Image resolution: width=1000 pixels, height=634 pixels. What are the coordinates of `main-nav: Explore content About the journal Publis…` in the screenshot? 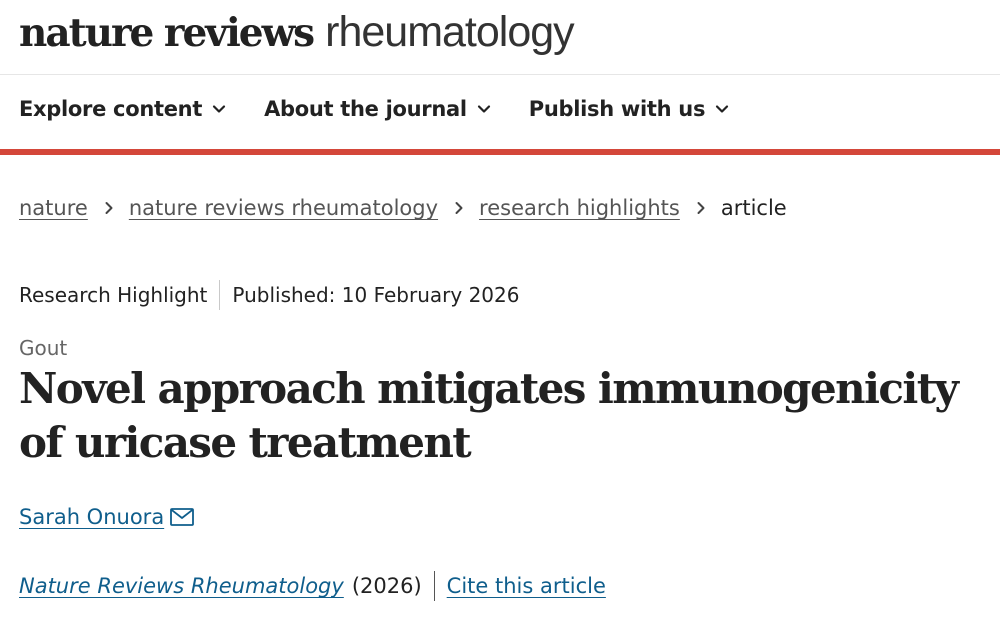 It's located at (500, 115).